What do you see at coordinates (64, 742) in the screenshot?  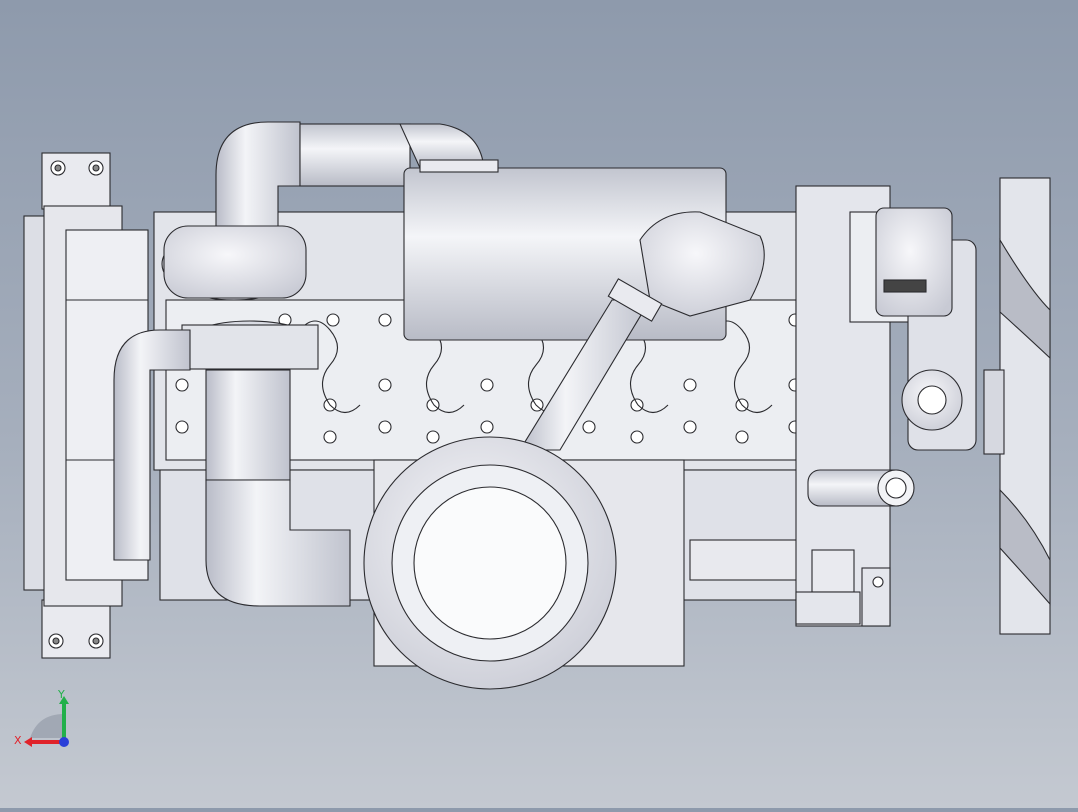 I see `z-axis-dot` at bounding box center [64, 742].